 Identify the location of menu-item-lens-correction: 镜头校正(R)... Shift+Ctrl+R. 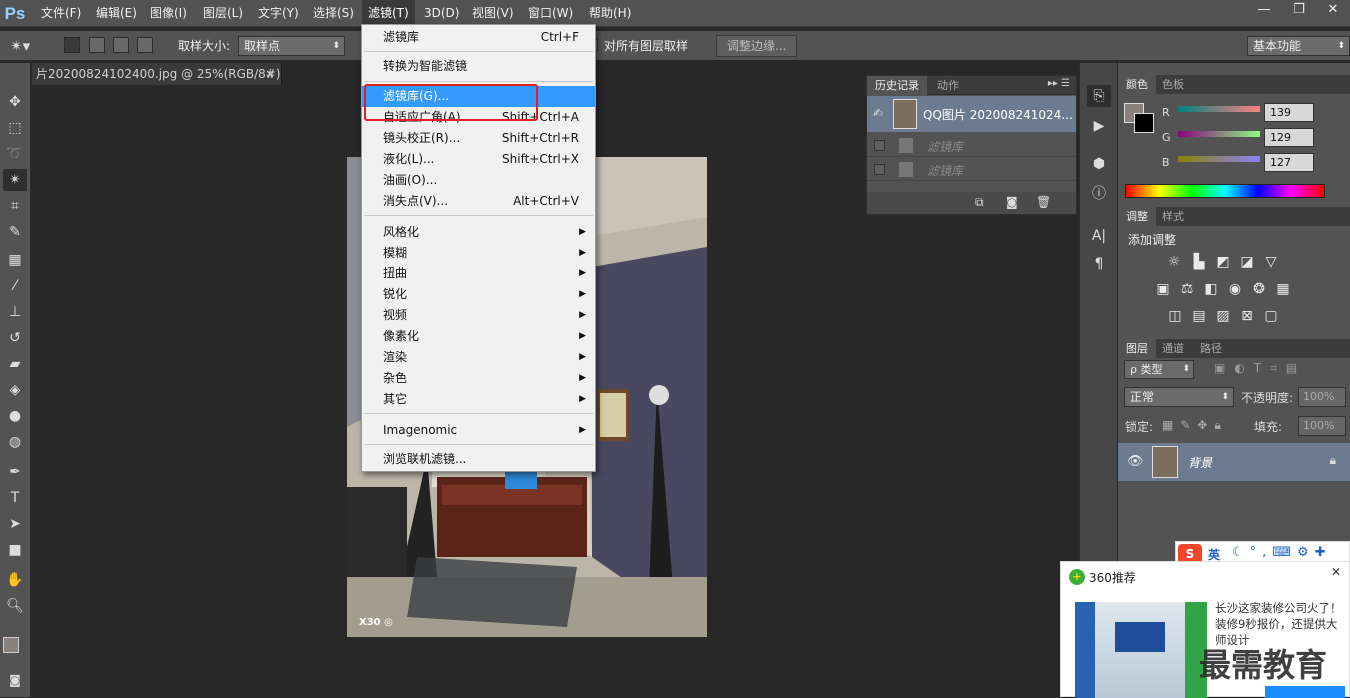
(478, 138).